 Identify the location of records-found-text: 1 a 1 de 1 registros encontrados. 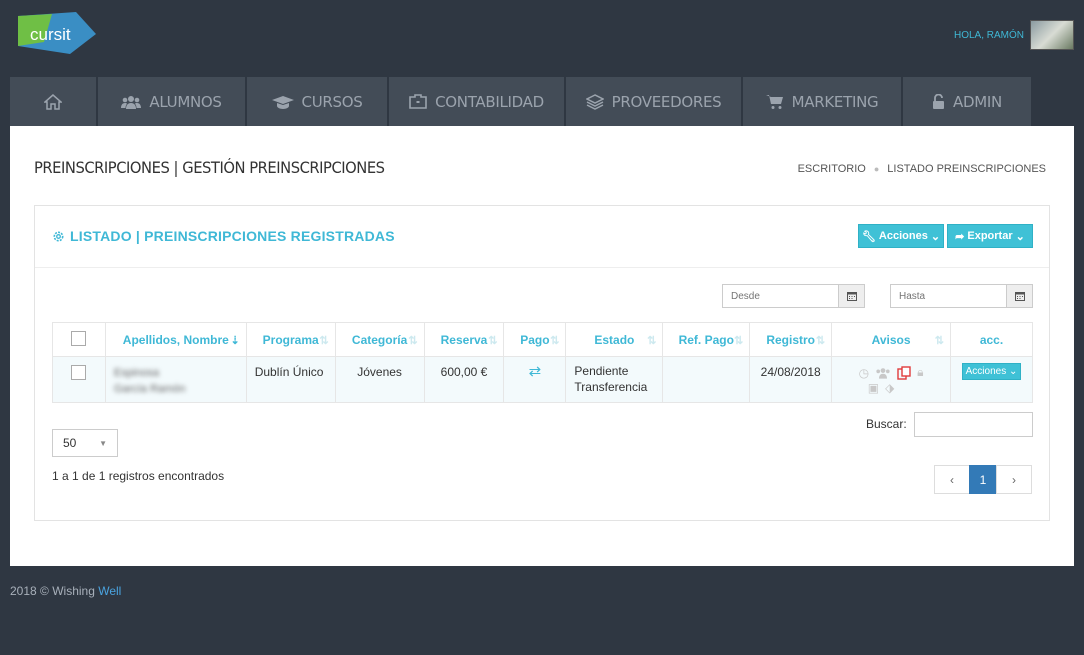
(138, 476).